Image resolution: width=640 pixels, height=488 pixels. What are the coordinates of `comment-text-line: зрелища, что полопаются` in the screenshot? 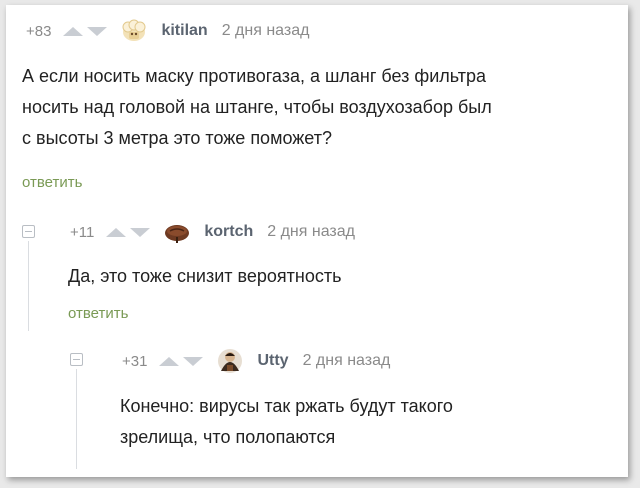 It's located at (228, 437).